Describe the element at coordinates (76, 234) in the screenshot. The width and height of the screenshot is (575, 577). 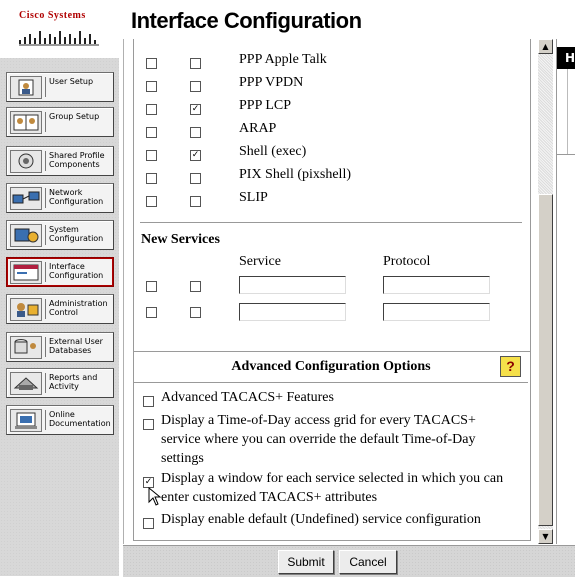
I see `nav-label: System Configuration` at that location.